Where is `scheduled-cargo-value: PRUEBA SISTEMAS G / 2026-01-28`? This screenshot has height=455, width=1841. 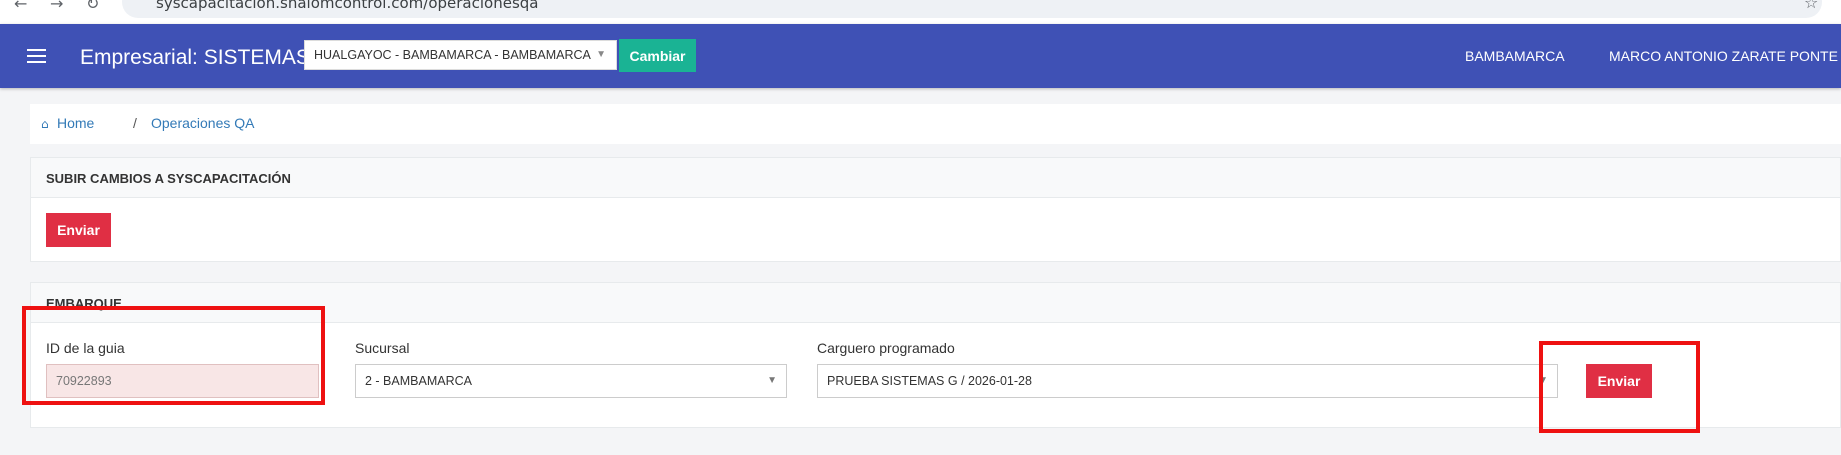 scheduled-cargo-value: PRUEBA SISTEMAS G / 2026-01-28 is located at coordinates (929, 381).